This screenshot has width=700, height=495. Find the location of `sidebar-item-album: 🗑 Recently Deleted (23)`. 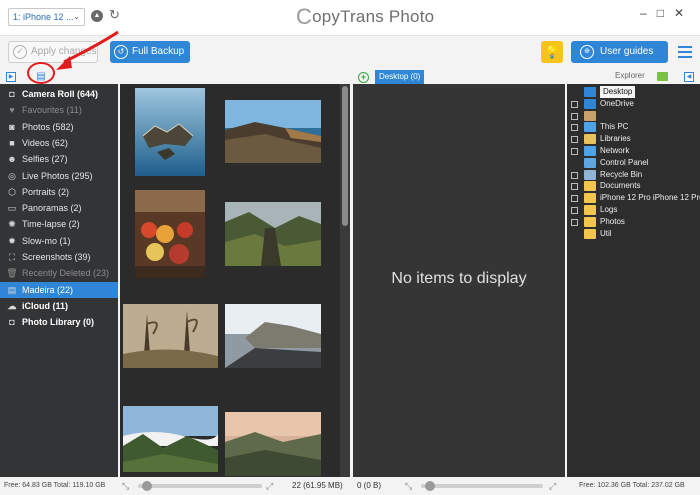

sidebar-item-album: 🗑 Recently Deleted (23) is located at coordinates (59, 273).